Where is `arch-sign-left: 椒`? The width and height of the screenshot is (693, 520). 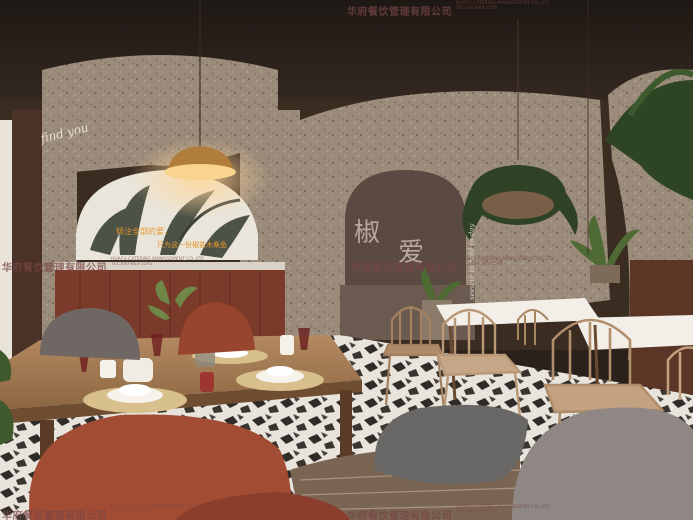
arch-sign-left: 椒 is located at coordinates (367, 233).